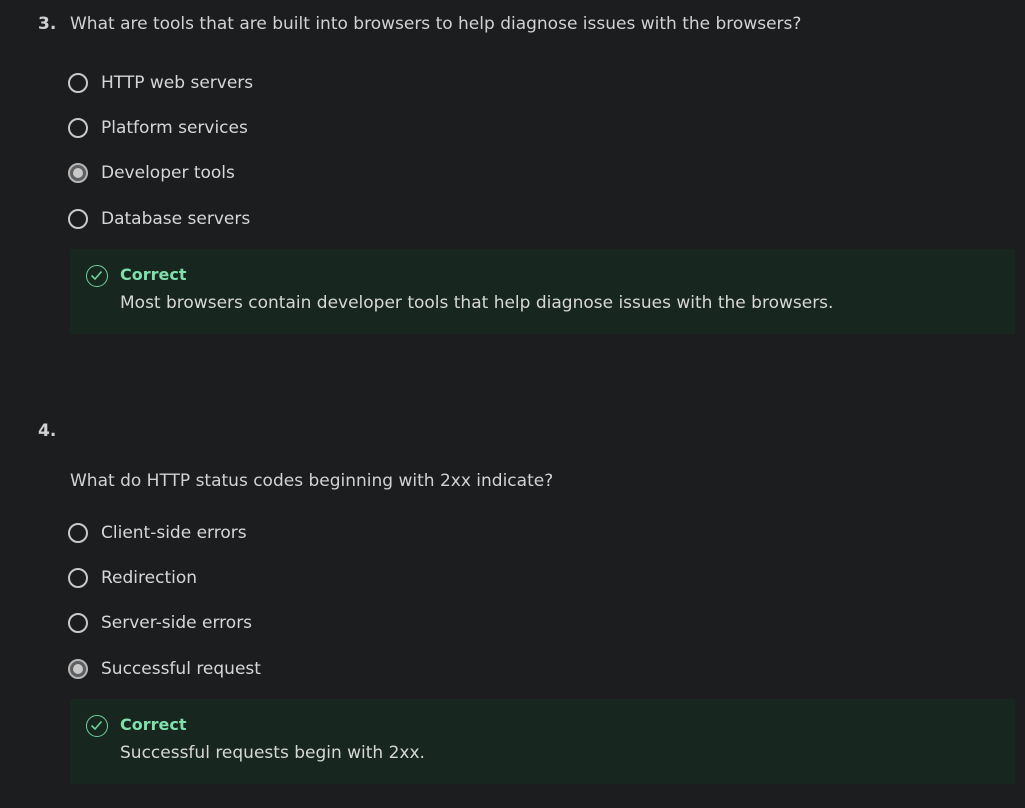 The height and width of the screenshot is (808, 1025). I want to click on option-developer-tools: Developer tools, so click(151, 173).